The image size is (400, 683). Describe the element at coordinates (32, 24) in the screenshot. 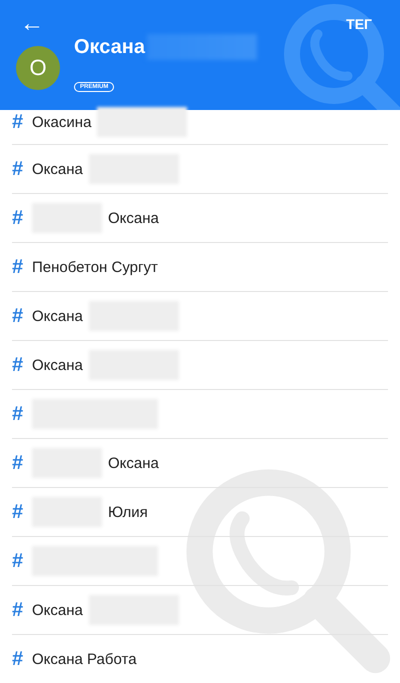

I see `back-button: ←` at that location.